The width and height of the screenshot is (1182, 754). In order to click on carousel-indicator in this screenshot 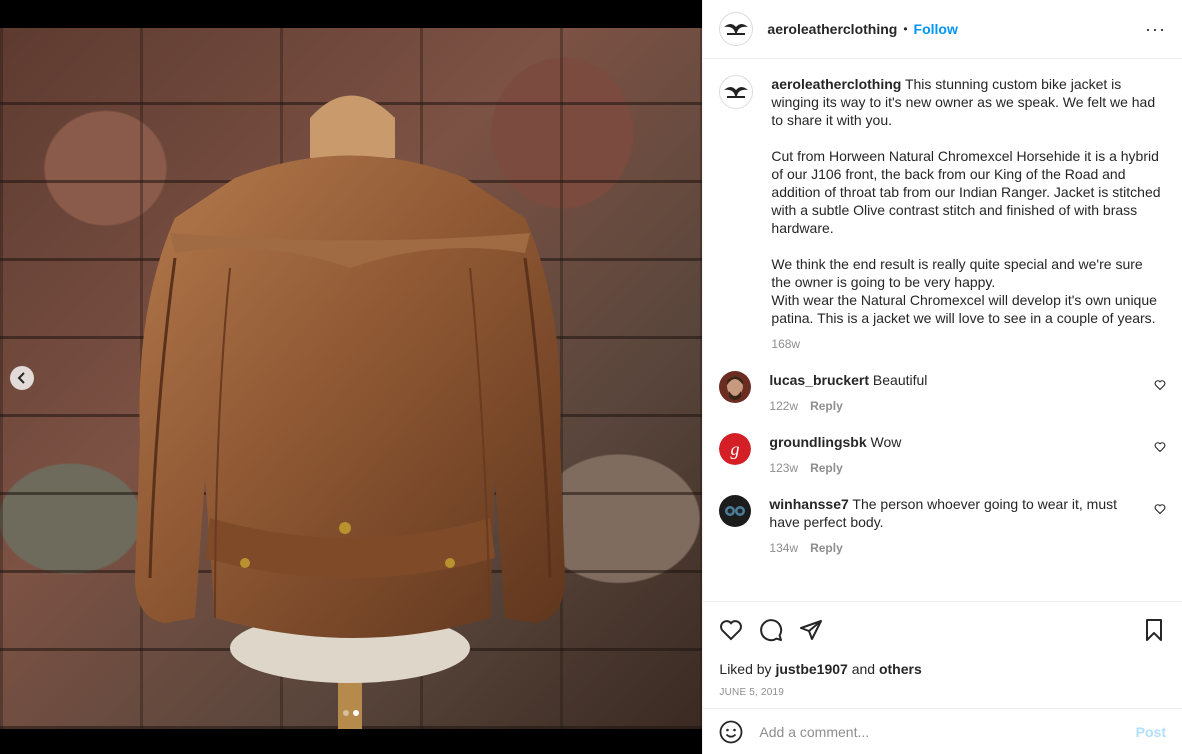, I will do `click(351, 713)`.